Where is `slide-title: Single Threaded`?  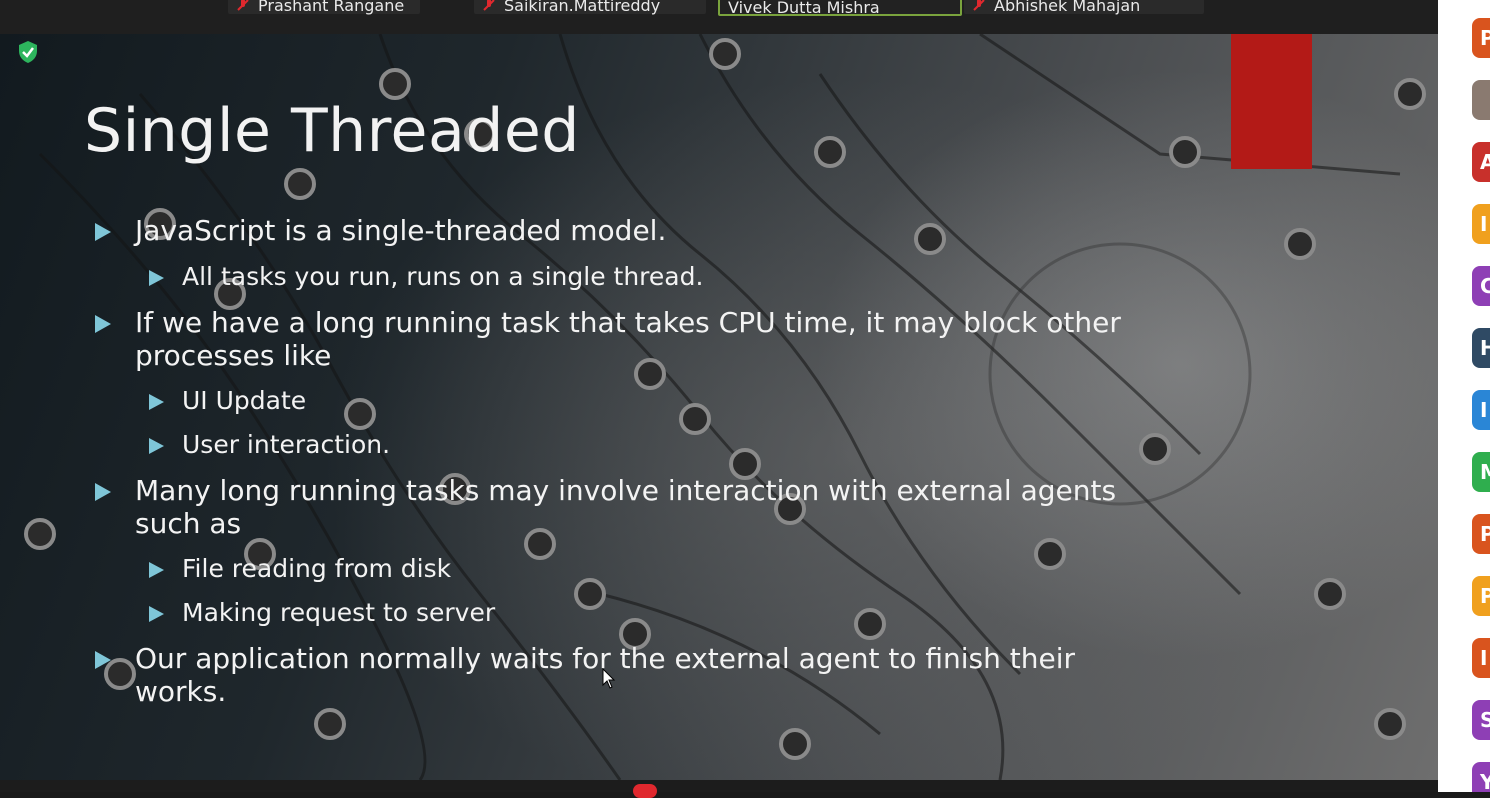 slide-title: Single Threaded is located at coordinates (332, 131).